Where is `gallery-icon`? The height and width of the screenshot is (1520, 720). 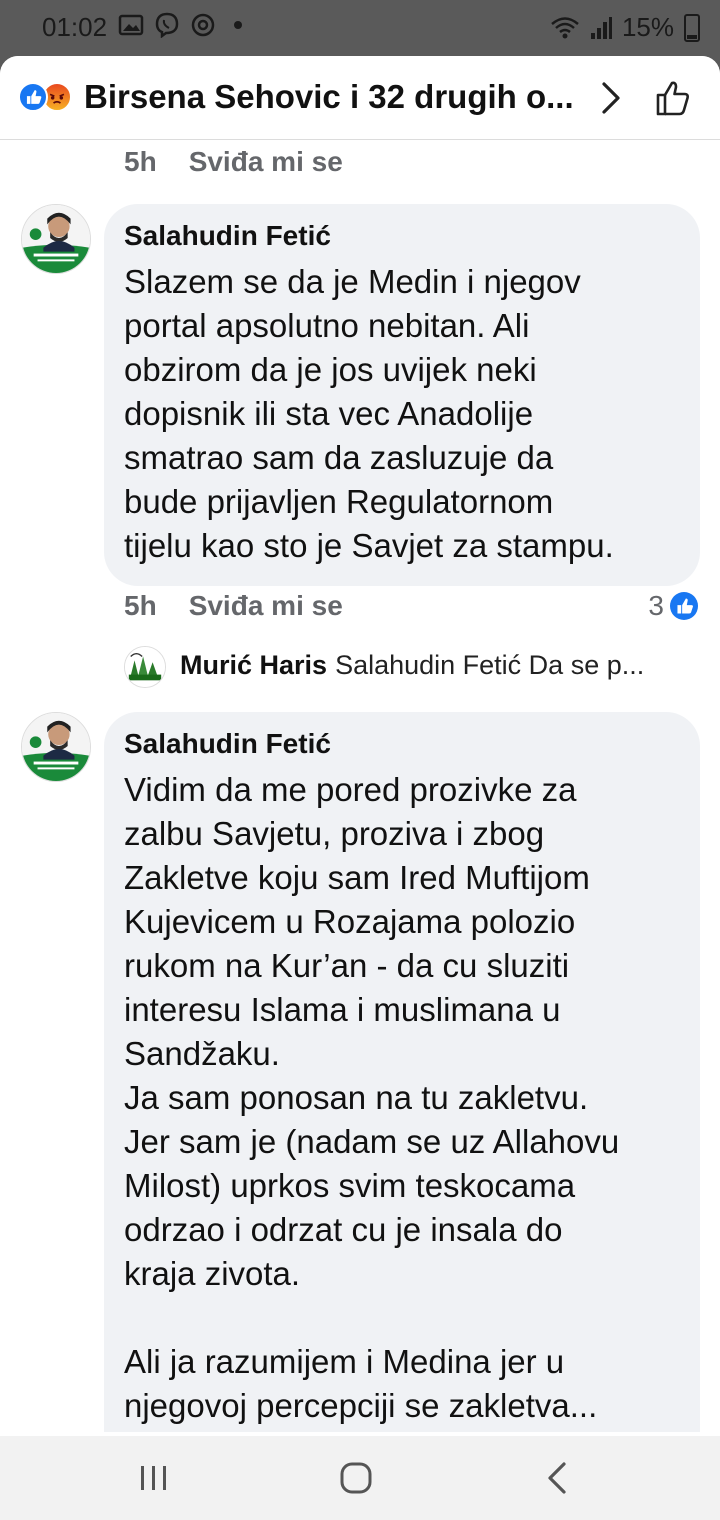 gallery-icon is located at coordinates (131, 25).